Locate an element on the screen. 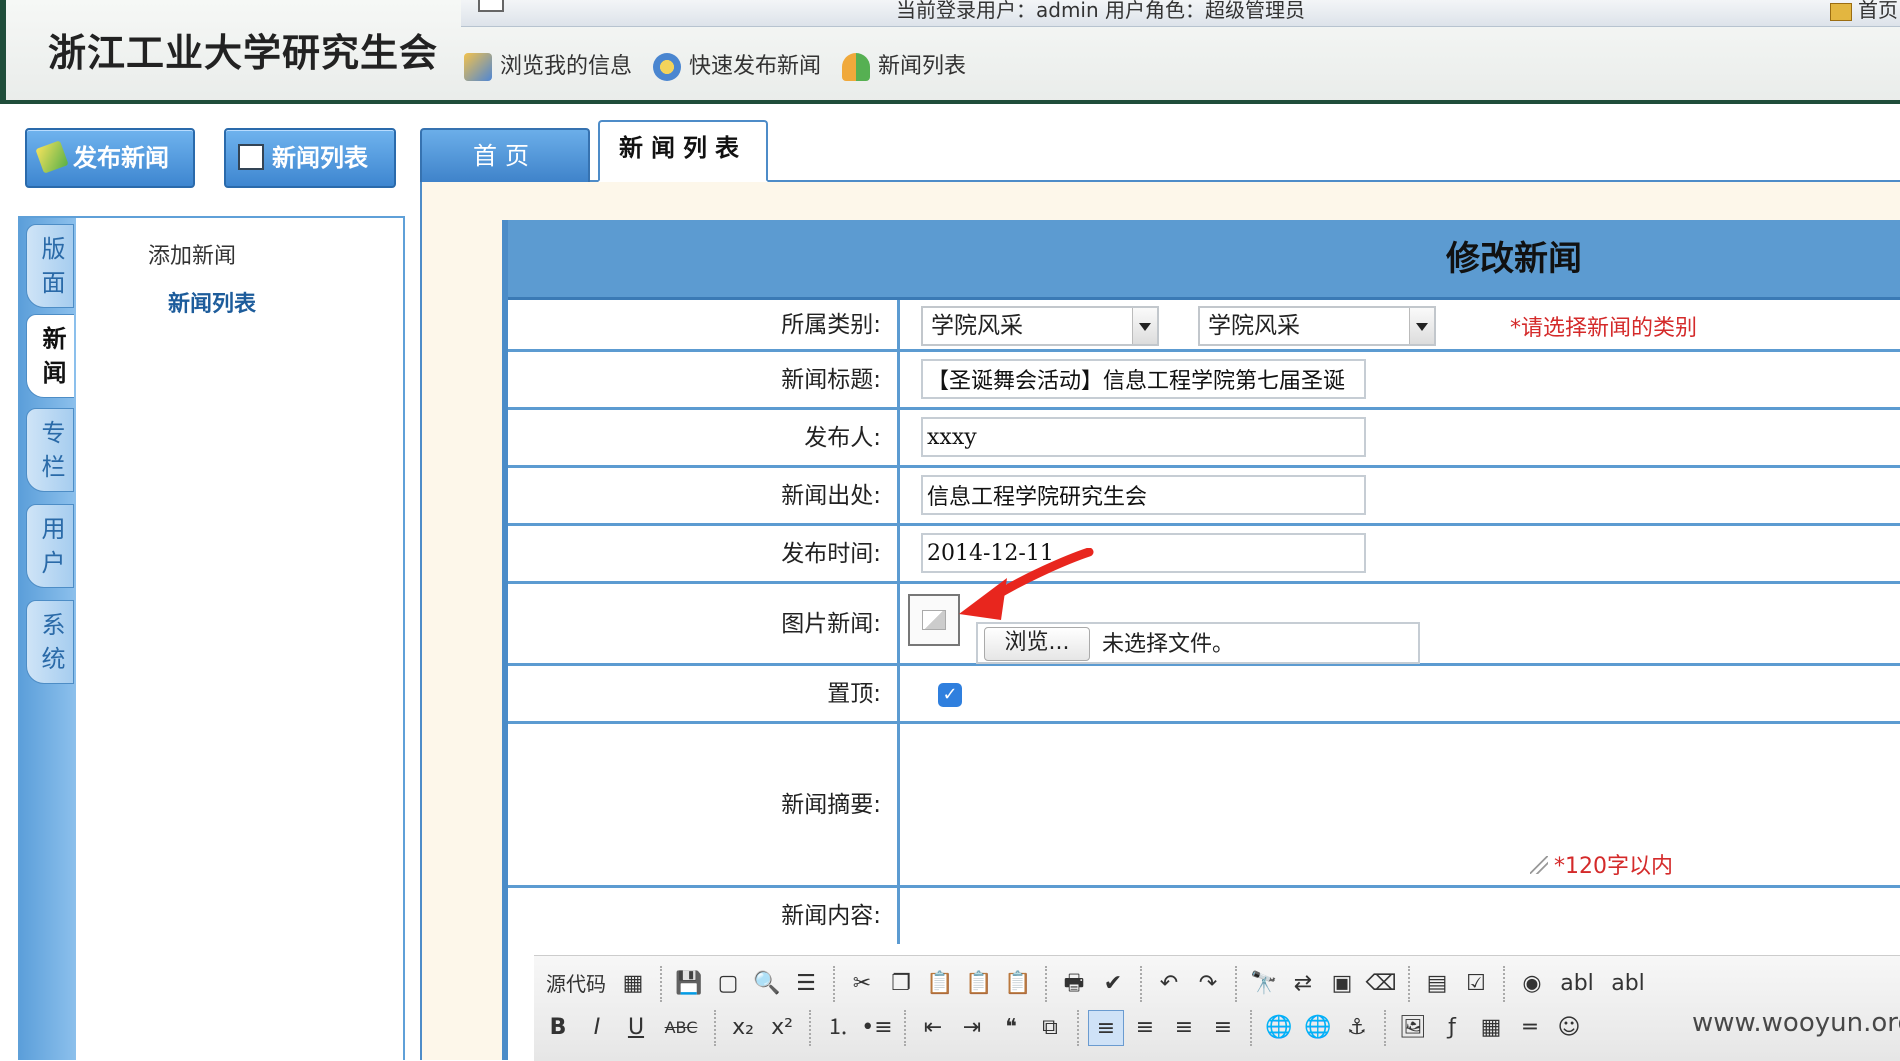 The image size is (1900, 1061). subscript-button: x₂ is located at coordinates (743, 1028).